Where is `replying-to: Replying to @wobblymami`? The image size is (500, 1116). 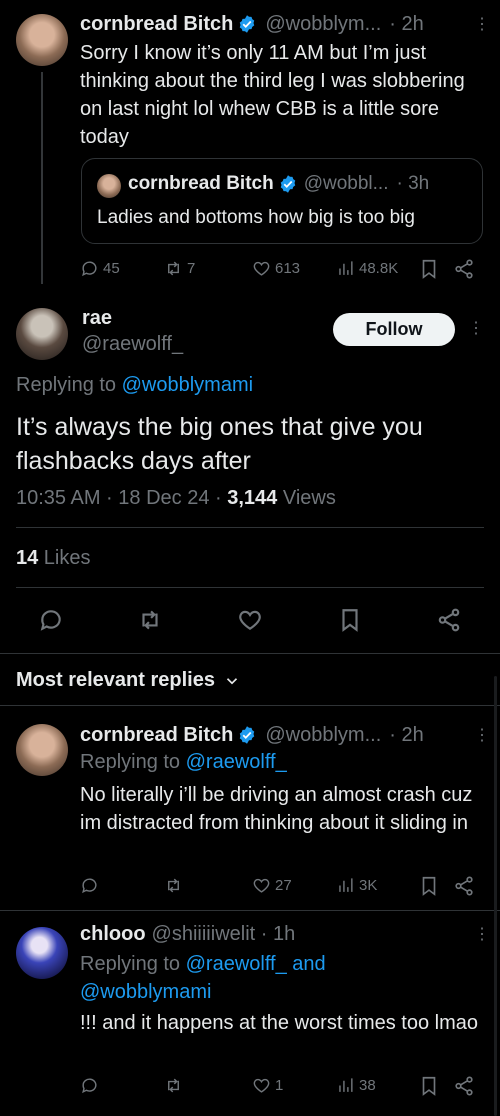
replying-to: Replying to @wobblymami is located at coordinates (134, 385).